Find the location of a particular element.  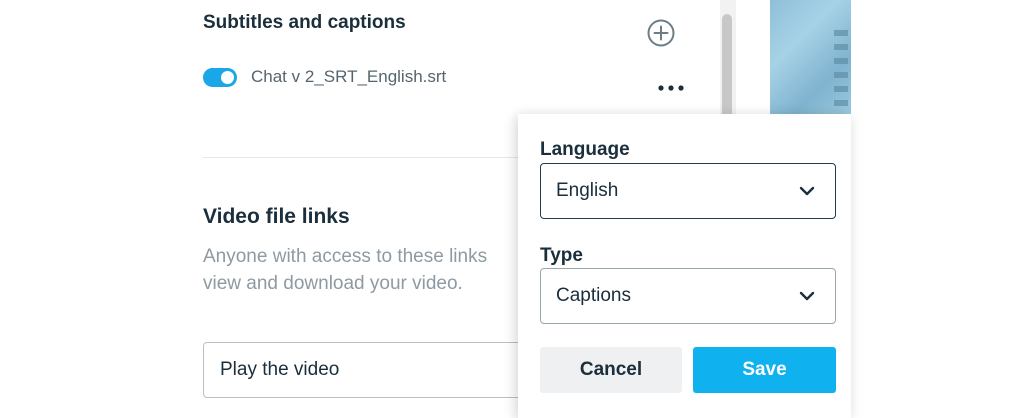

language-select: English is located at coordinates (688, 191).